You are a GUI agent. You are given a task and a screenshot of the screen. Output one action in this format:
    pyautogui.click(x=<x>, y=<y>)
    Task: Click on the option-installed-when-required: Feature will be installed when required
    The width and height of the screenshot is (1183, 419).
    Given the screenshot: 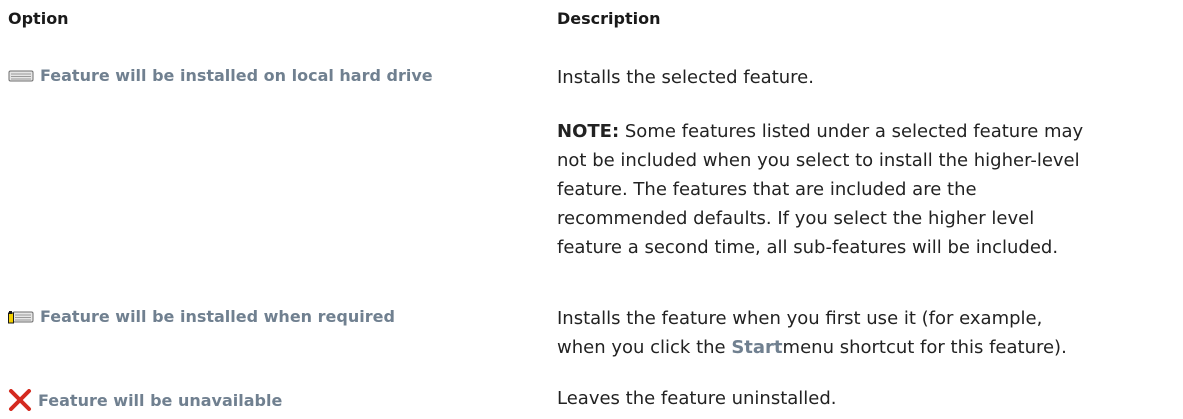 What is the action you would take?
    pyautogui.click(x=201, y=316)
    